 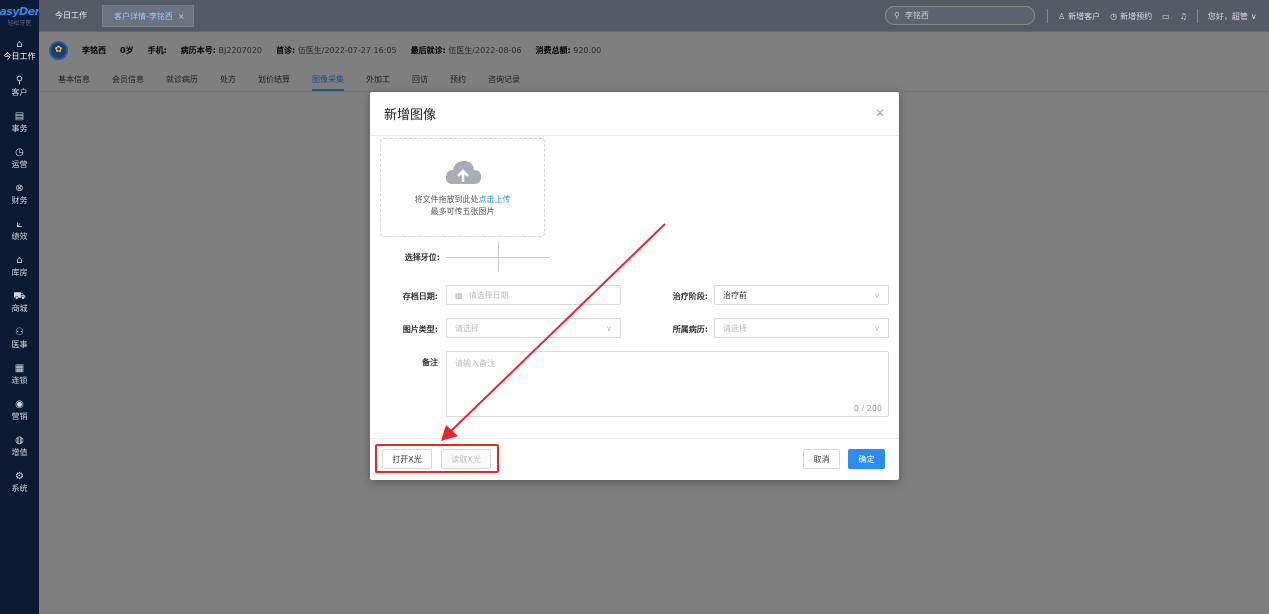 I want to click on upload-link: 点击上传, so click(x=495, y=199).